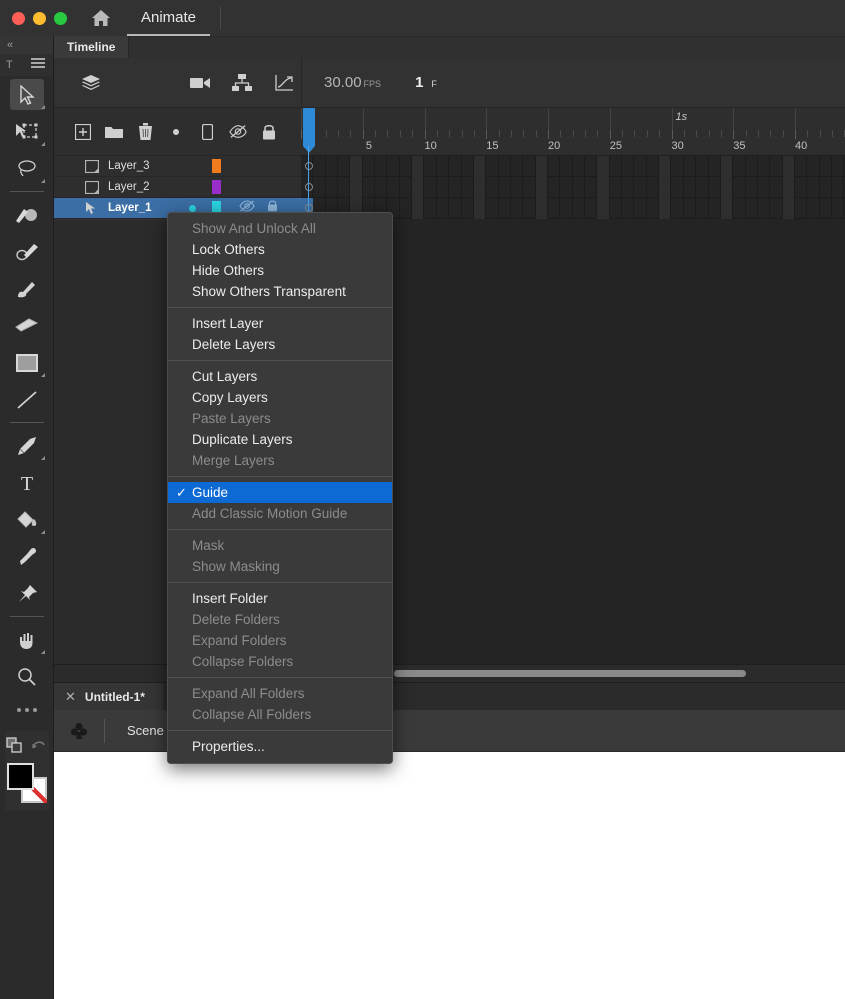 Image resolution: width=845 pixels, height=999 pixels. What do you see at coordinates (27, 482) in the screenshot?
I see `text-tool: T` at bounding box center [27, 482].